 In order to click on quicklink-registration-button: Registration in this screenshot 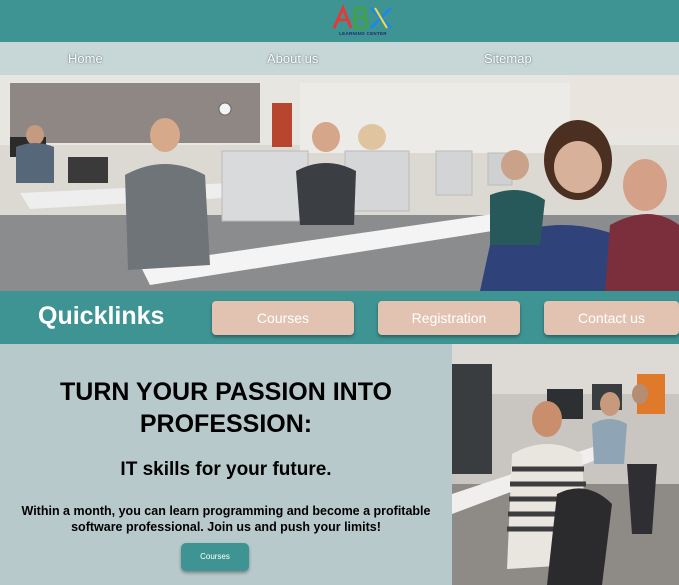, I will do `click(449, 318)`.